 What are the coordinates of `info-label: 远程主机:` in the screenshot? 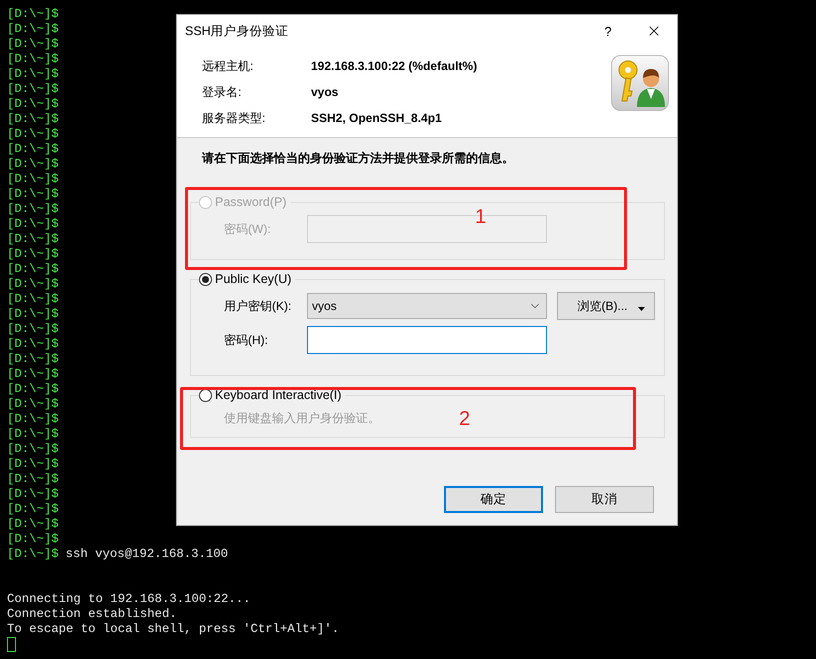 It's located at (228, 66).